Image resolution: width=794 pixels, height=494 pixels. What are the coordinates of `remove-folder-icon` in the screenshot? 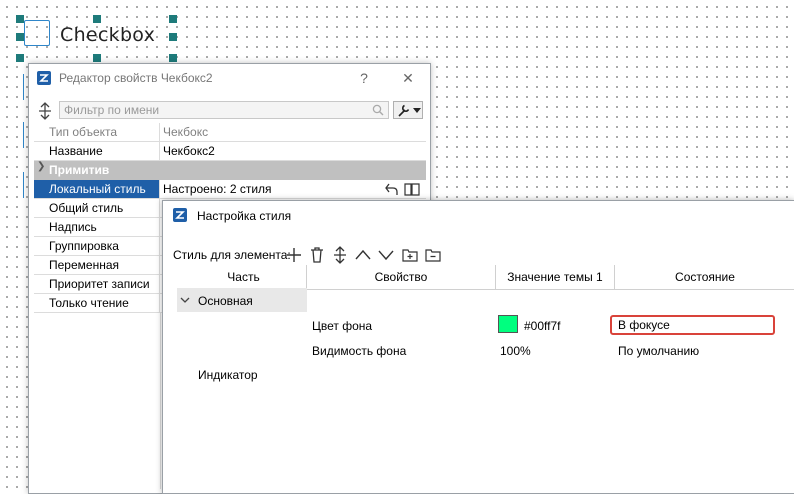 It's located at (433, 255).